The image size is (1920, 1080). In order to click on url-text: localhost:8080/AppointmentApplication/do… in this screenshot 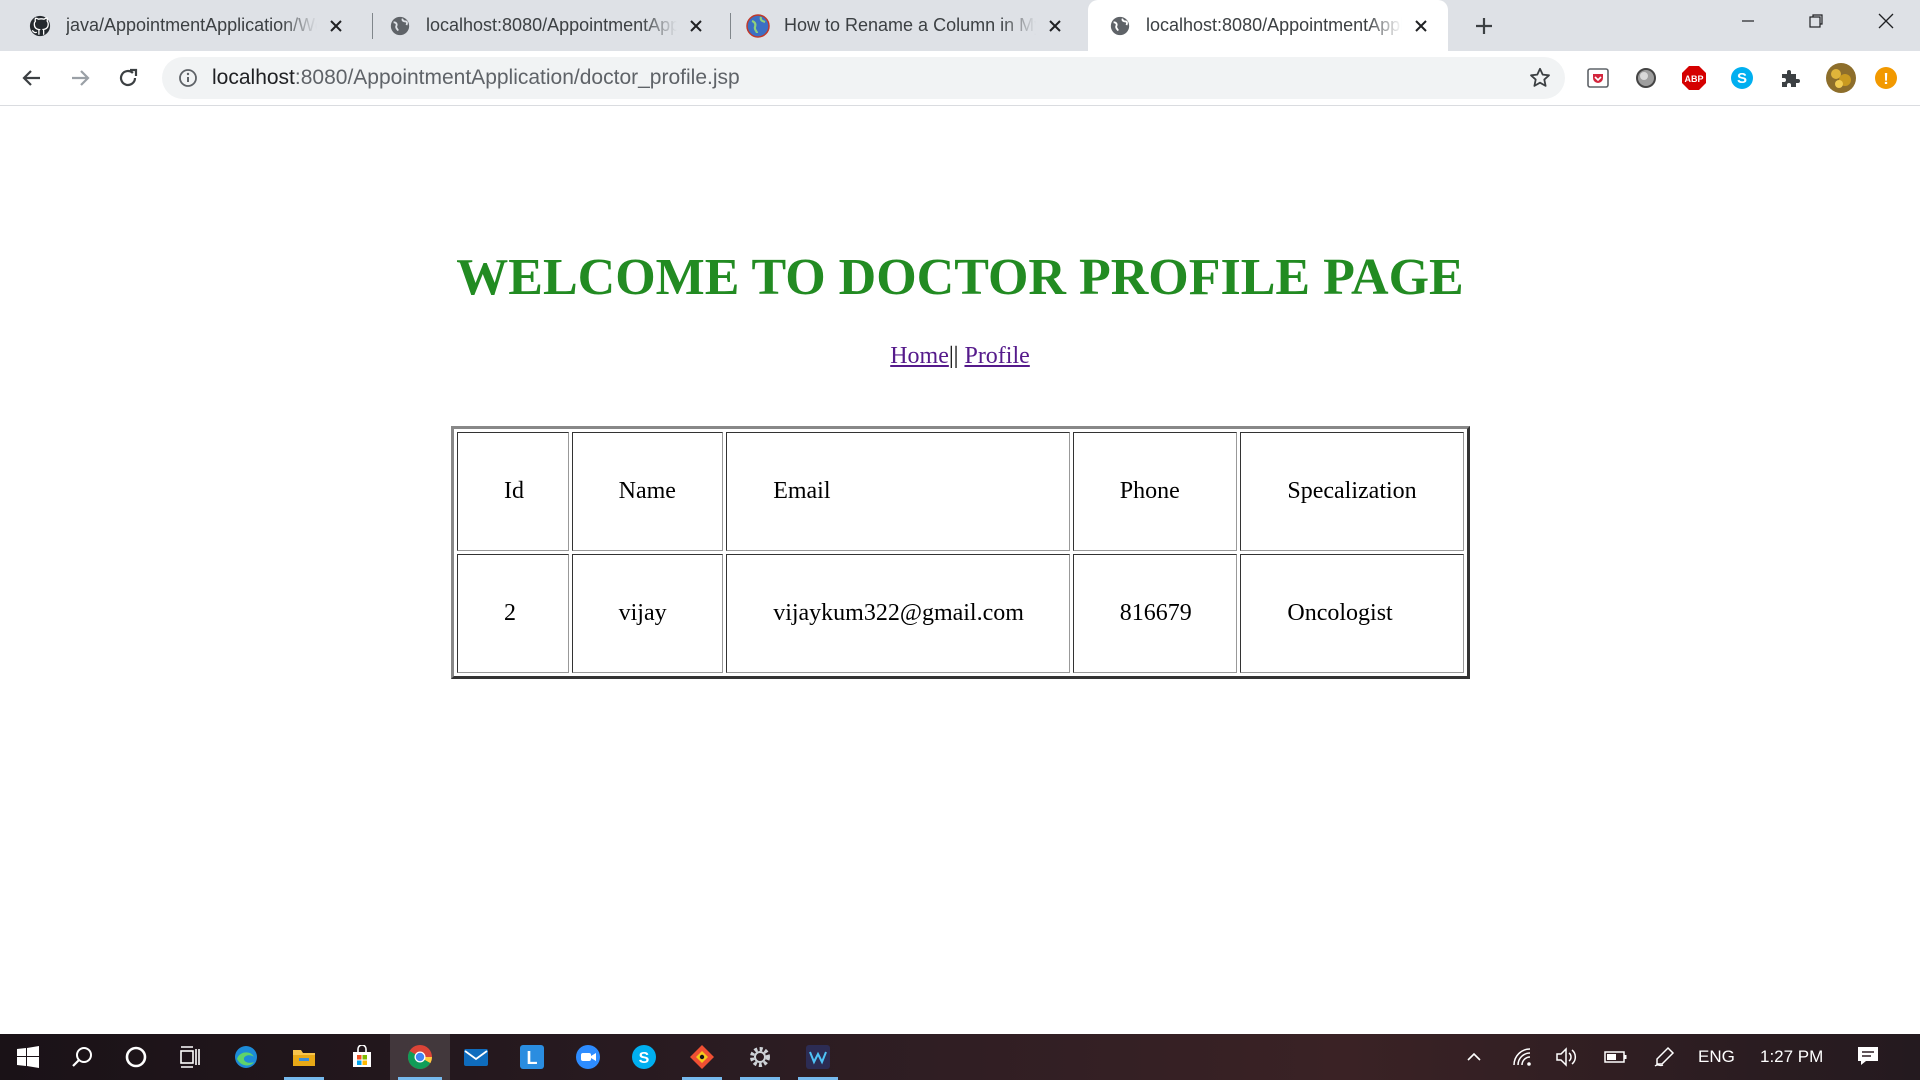, I will do `click(476, 78)`.